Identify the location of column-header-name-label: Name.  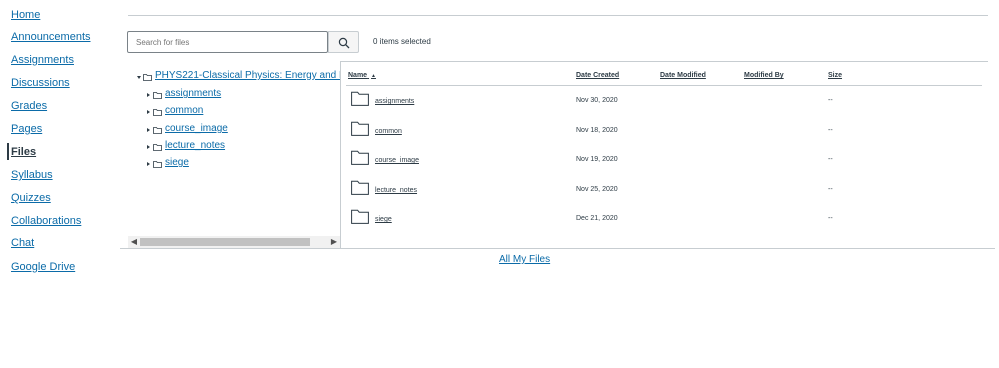
(358, 75).